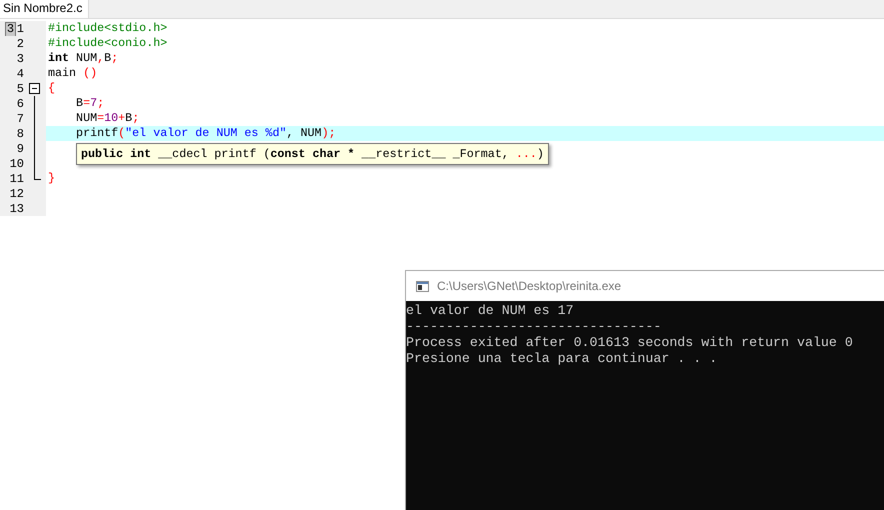 Image resolution: width=884 pixels, height=510 pixels. What do you see at coordinates (534, 327) in the screenshot?
I see `console-output: --------------------------------` at bounding box center [534, 327].